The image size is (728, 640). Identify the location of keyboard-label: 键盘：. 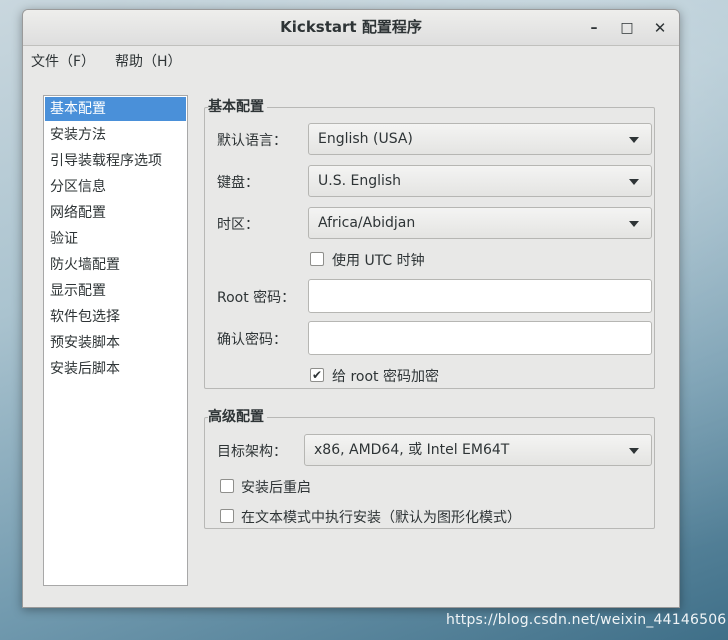
(238, 183).